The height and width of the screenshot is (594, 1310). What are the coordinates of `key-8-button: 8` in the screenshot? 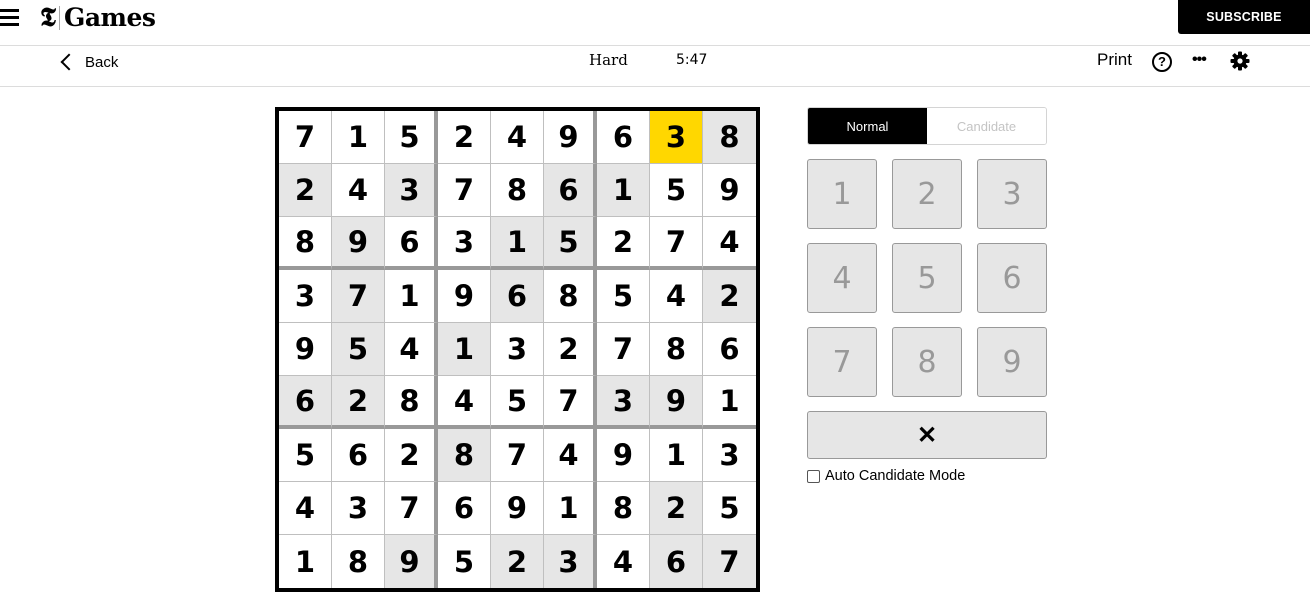 It's located at (927, 362).